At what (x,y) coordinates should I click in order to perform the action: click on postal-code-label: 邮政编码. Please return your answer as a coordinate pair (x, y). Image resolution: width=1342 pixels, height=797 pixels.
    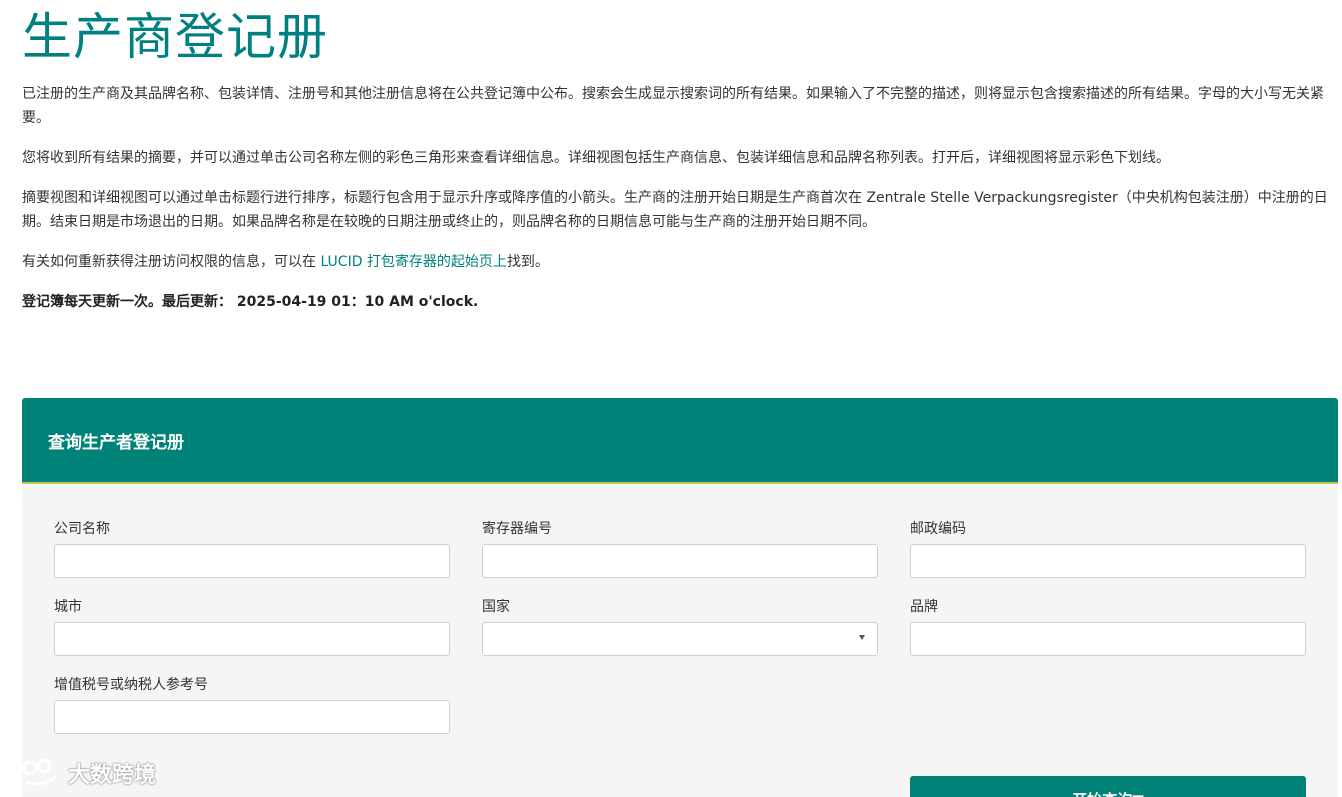
    Looking at the image, I should click on (938, 529).